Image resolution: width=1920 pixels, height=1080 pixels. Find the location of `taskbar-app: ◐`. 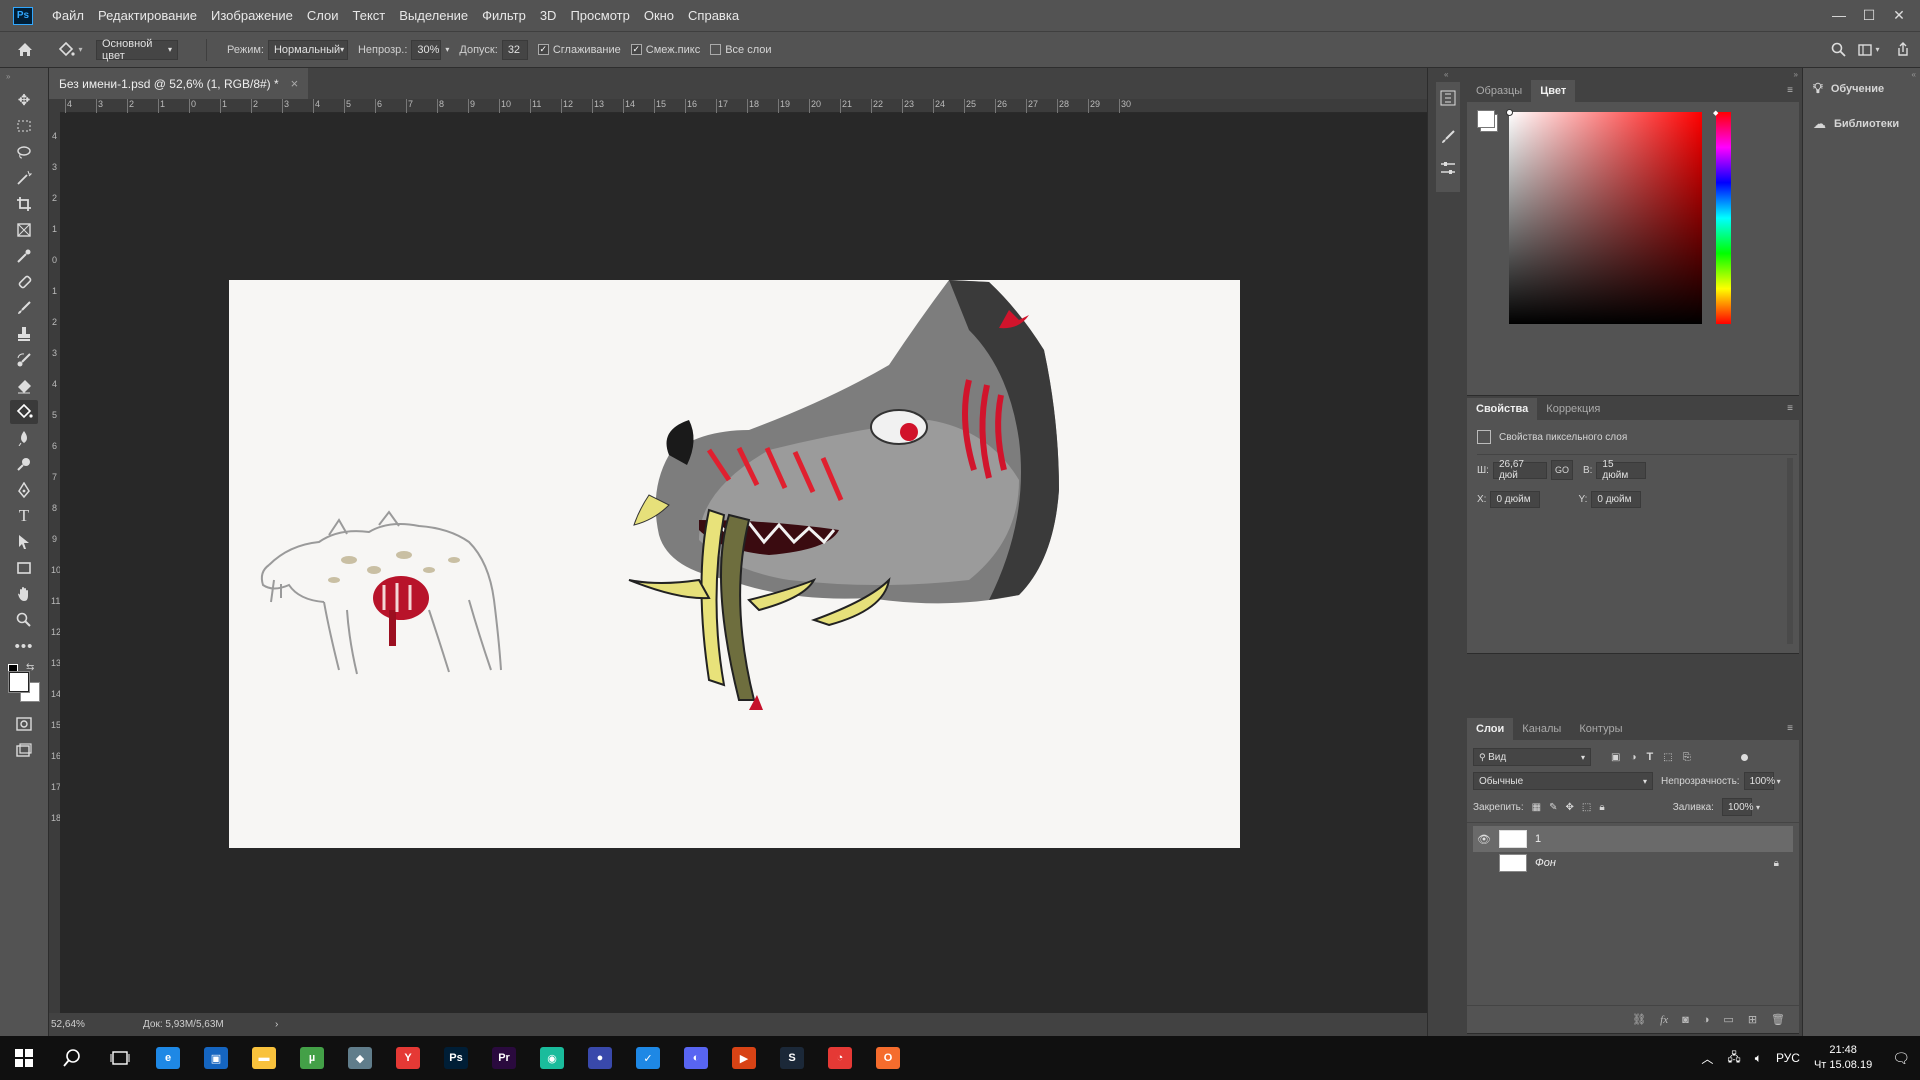

taskbar-app: ◐ is located at coordinates (696, 1058).